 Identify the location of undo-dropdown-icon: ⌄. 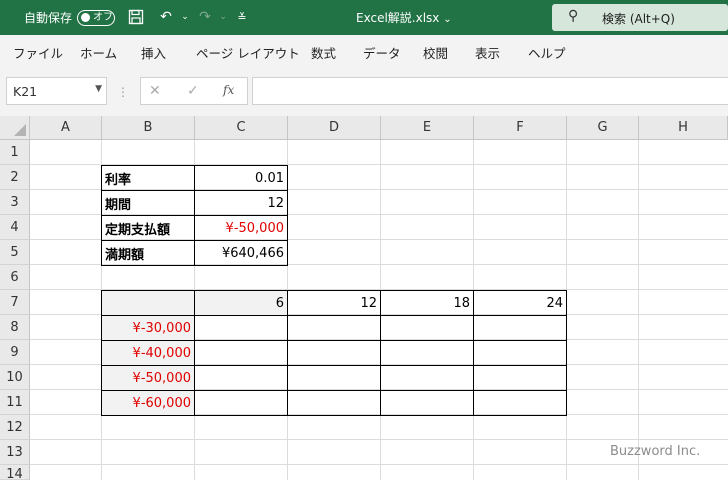
(185, 17).